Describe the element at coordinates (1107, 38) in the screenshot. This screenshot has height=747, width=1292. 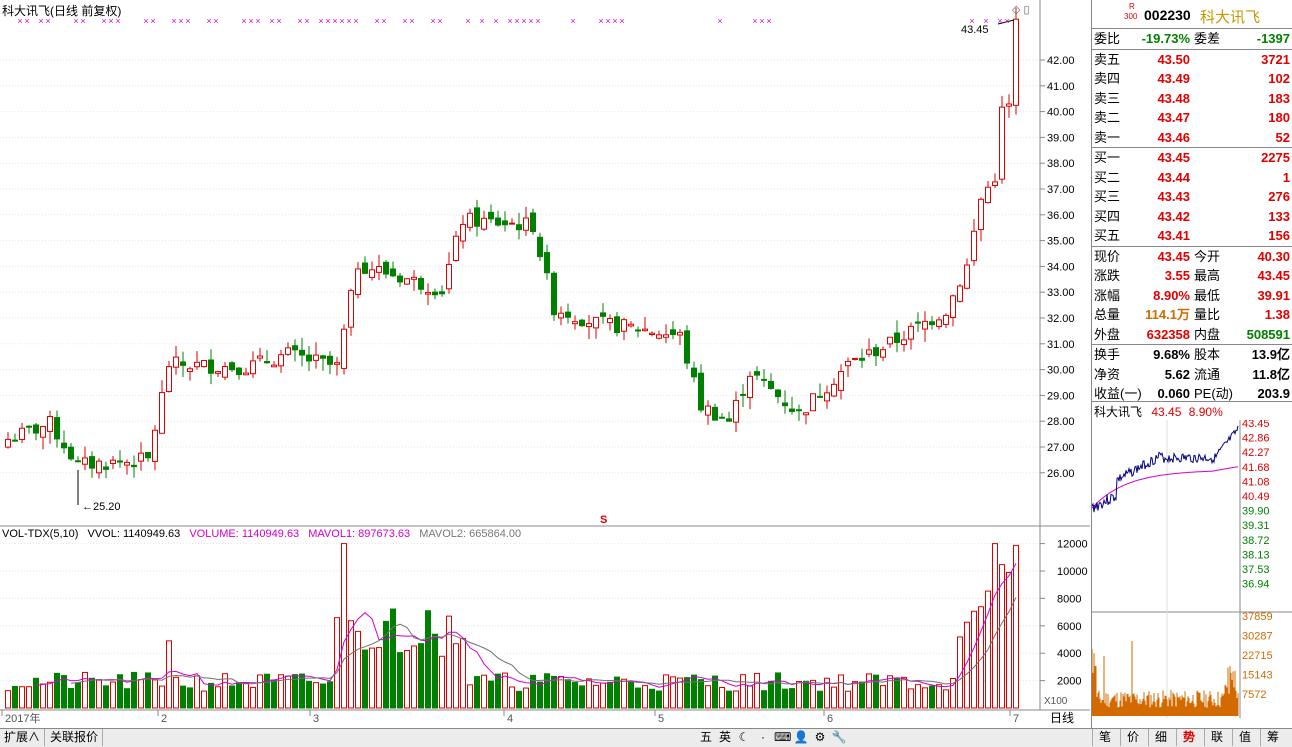
I see `weibi-label: 委比` at that location.